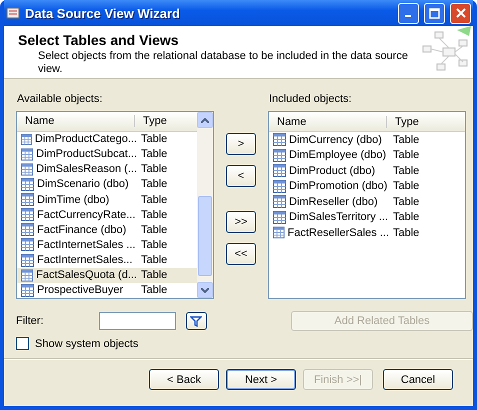  What do you see at coordinates (241, 144) in the screenshot?
I see `move-button: >` at bounding box center [241, 144].